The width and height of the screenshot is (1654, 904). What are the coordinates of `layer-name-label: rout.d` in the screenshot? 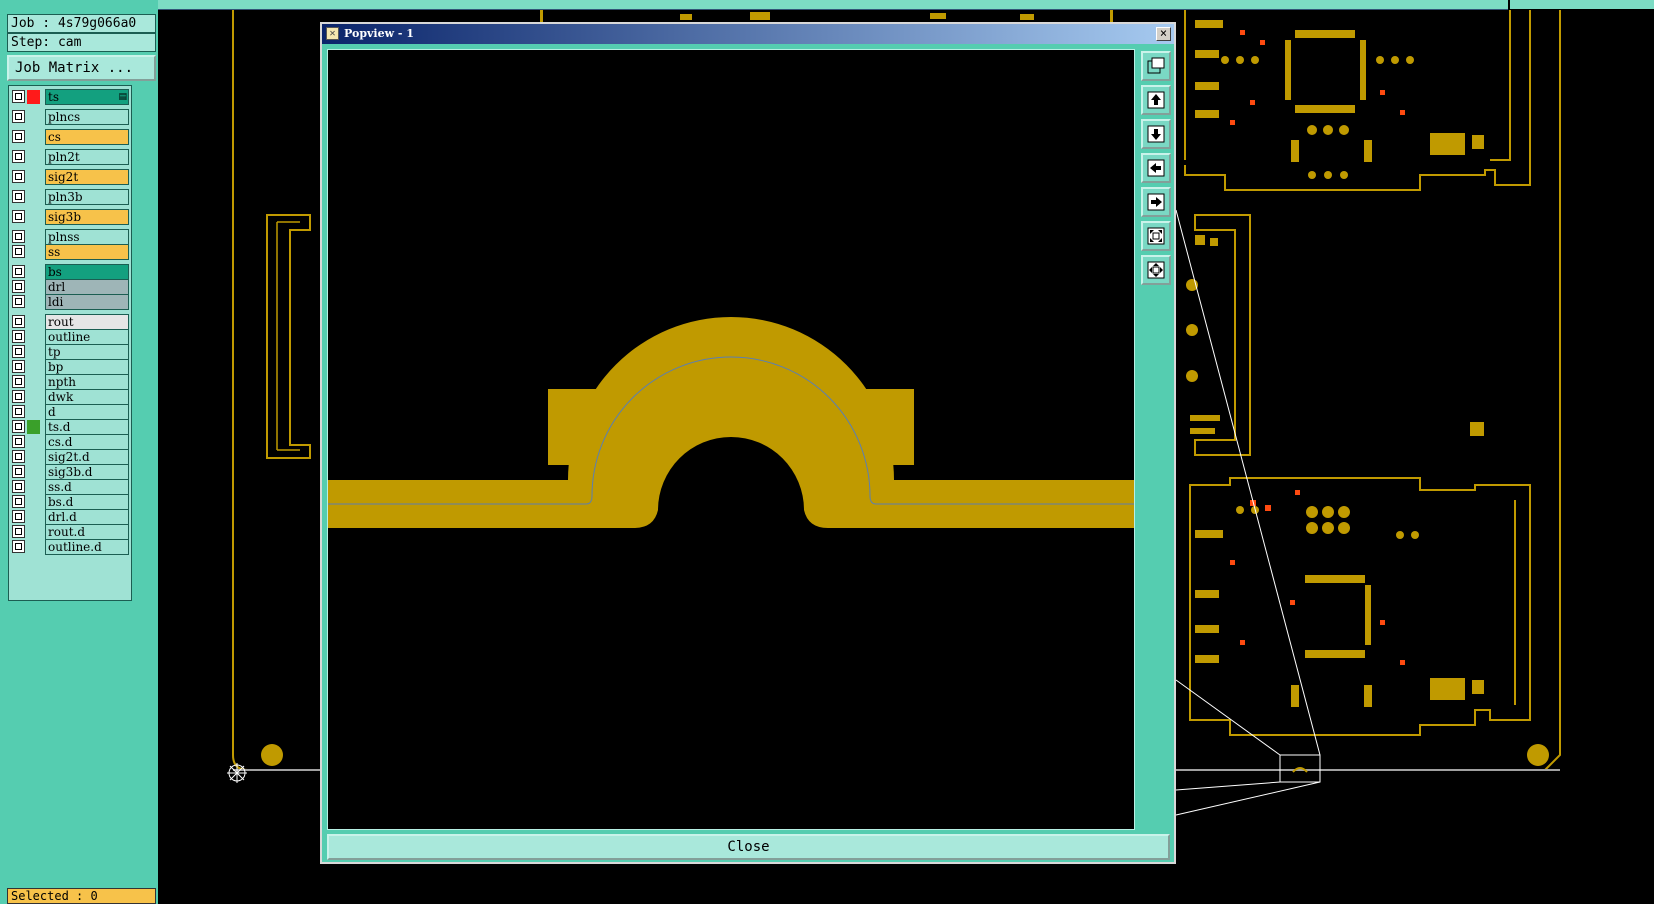 It's located at (87, 532).